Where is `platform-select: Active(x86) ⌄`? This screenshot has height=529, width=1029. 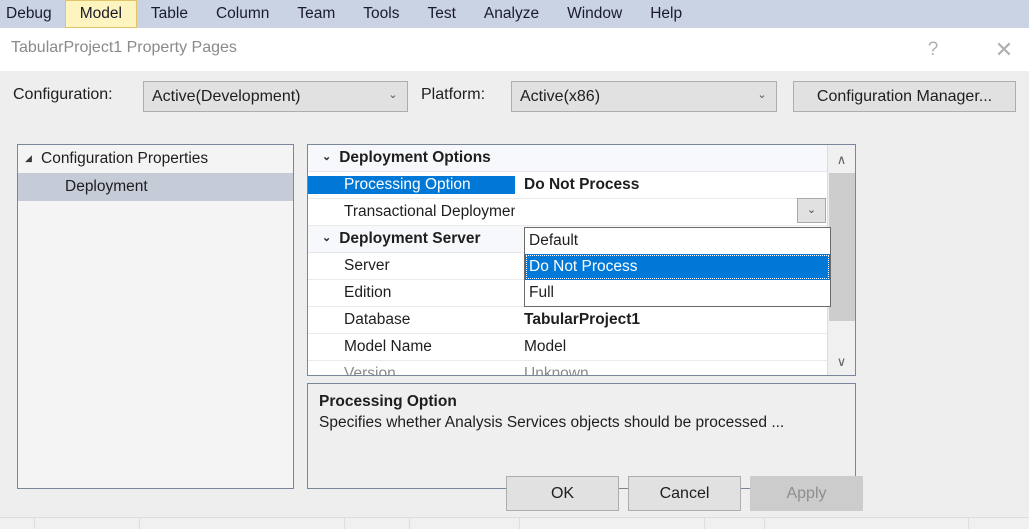 platform-select: Active(x86) ⌄ is located at coordinates (644, 96).